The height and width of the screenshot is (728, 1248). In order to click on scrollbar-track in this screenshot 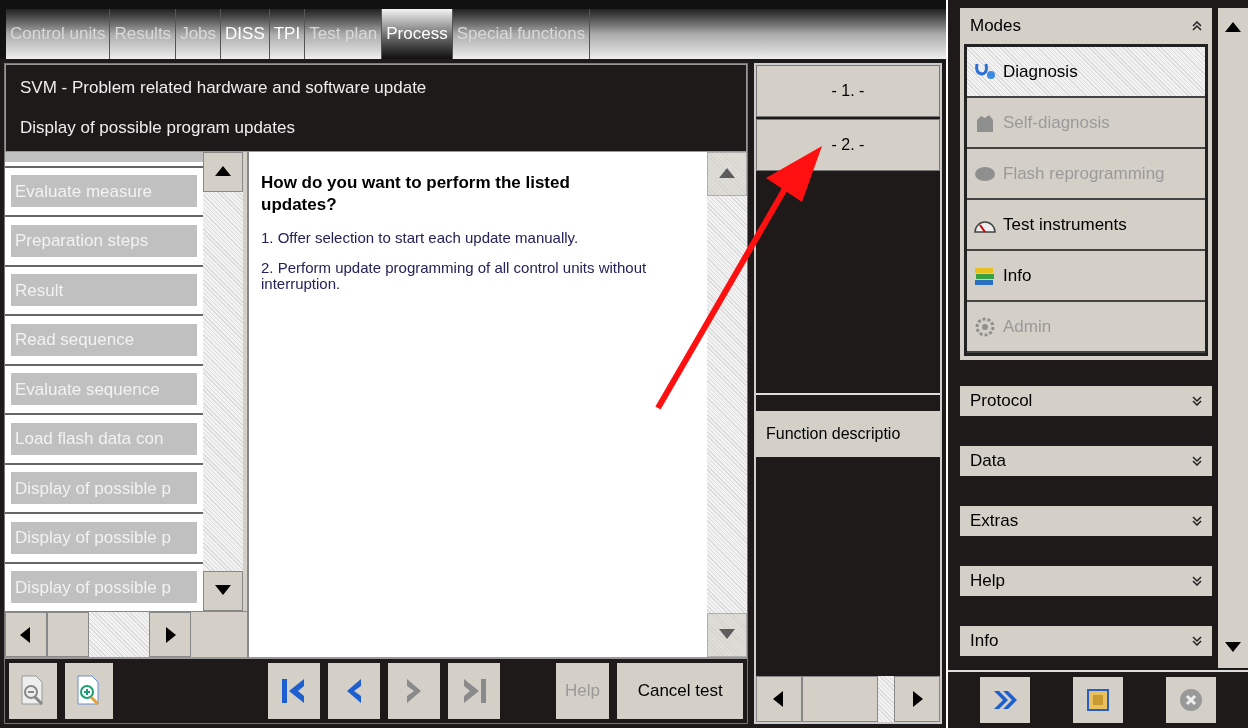, I will do `click(886, 699)`.